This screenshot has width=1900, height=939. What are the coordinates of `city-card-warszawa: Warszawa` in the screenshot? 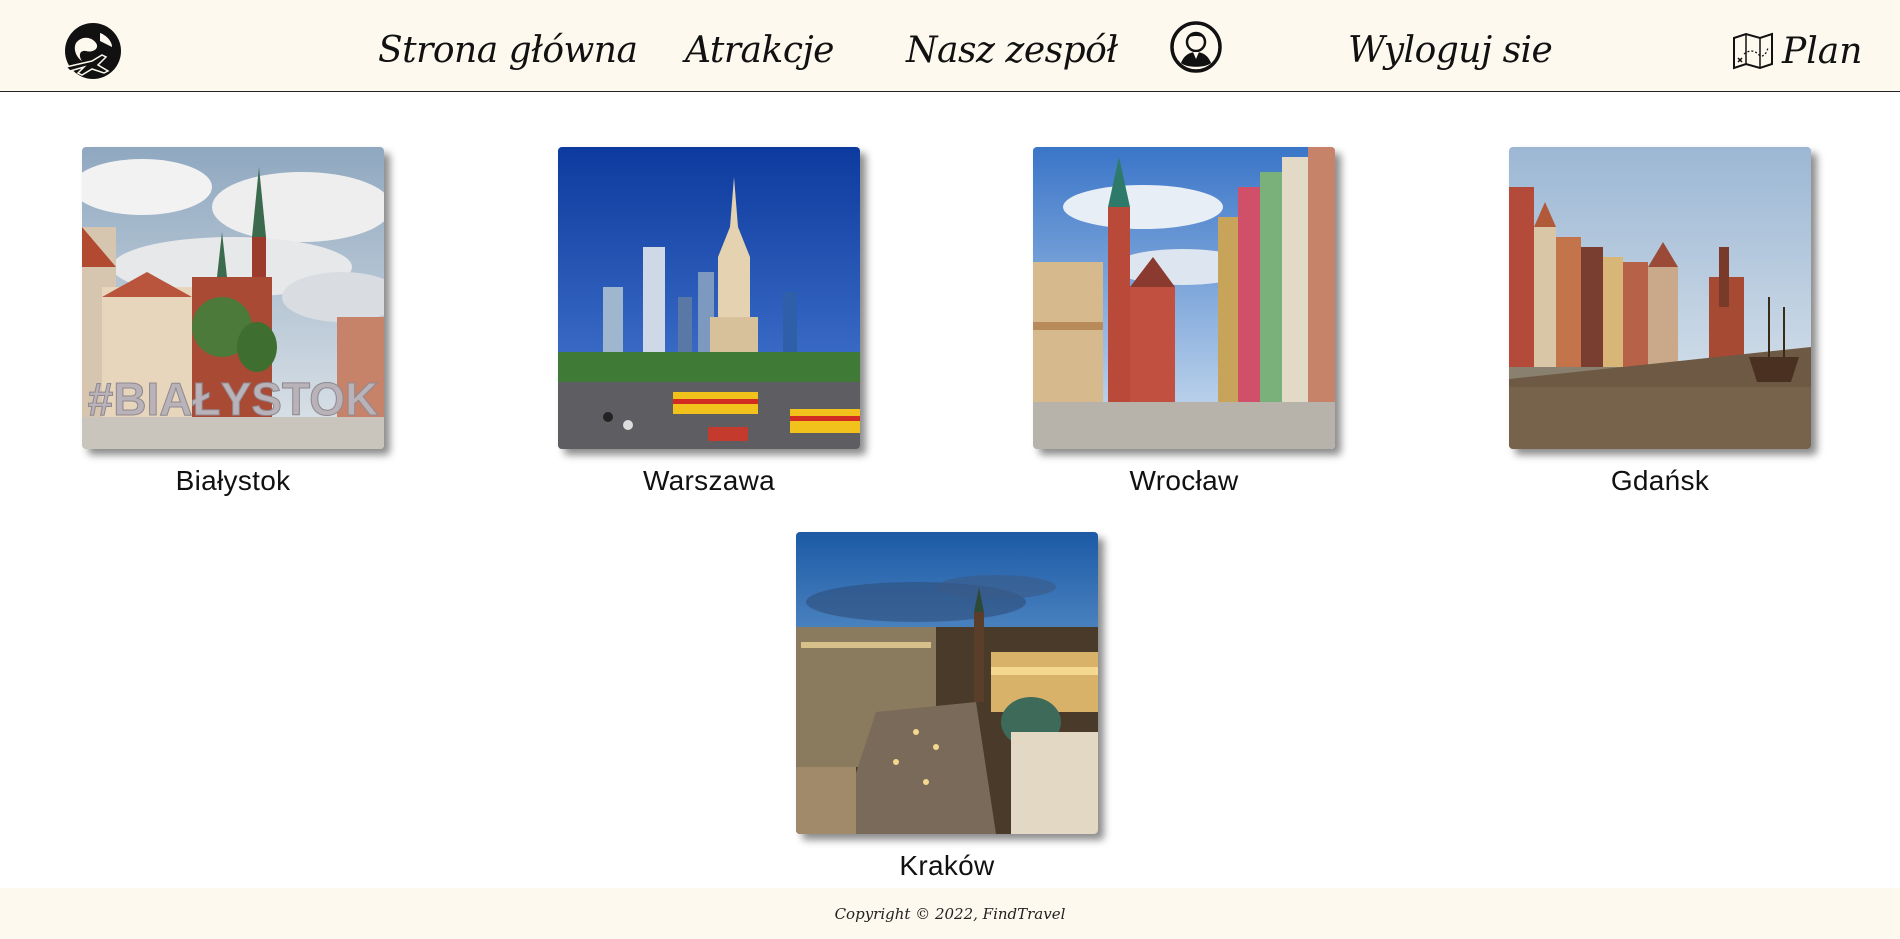 It's located at (709, 322).